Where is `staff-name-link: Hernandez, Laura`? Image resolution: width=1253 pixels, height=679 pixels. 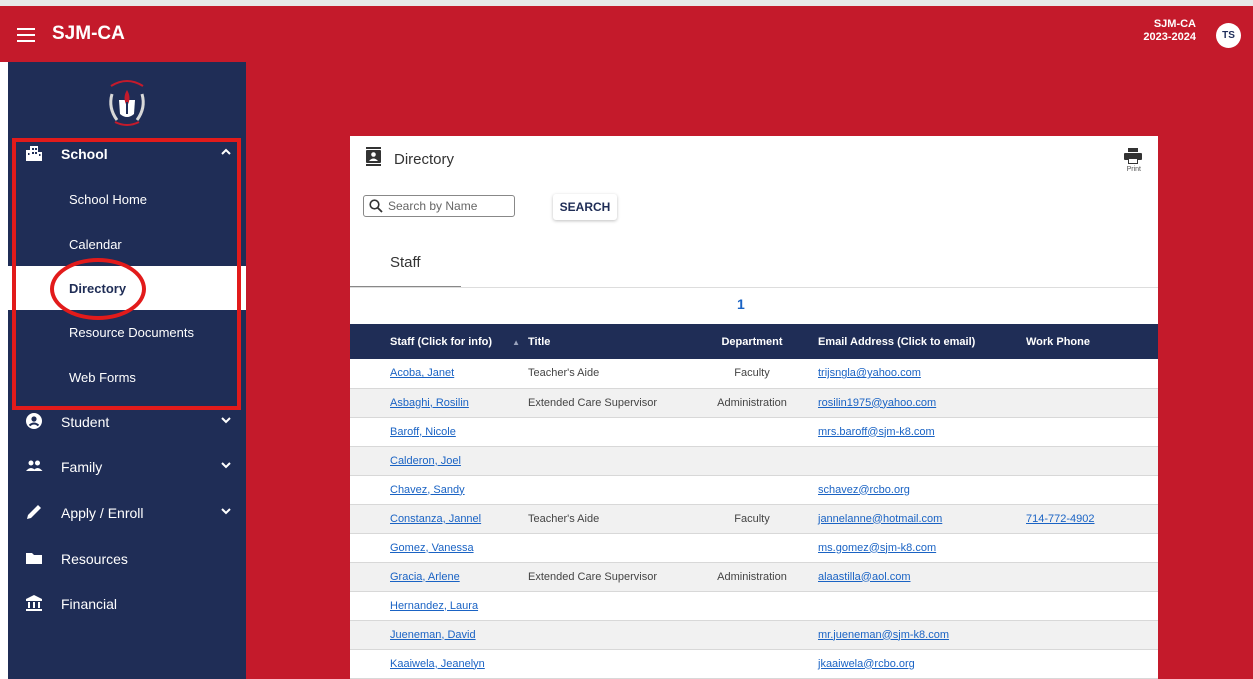 staff-name-link: Hernandez, Laura is located at coordinates (434, 606).